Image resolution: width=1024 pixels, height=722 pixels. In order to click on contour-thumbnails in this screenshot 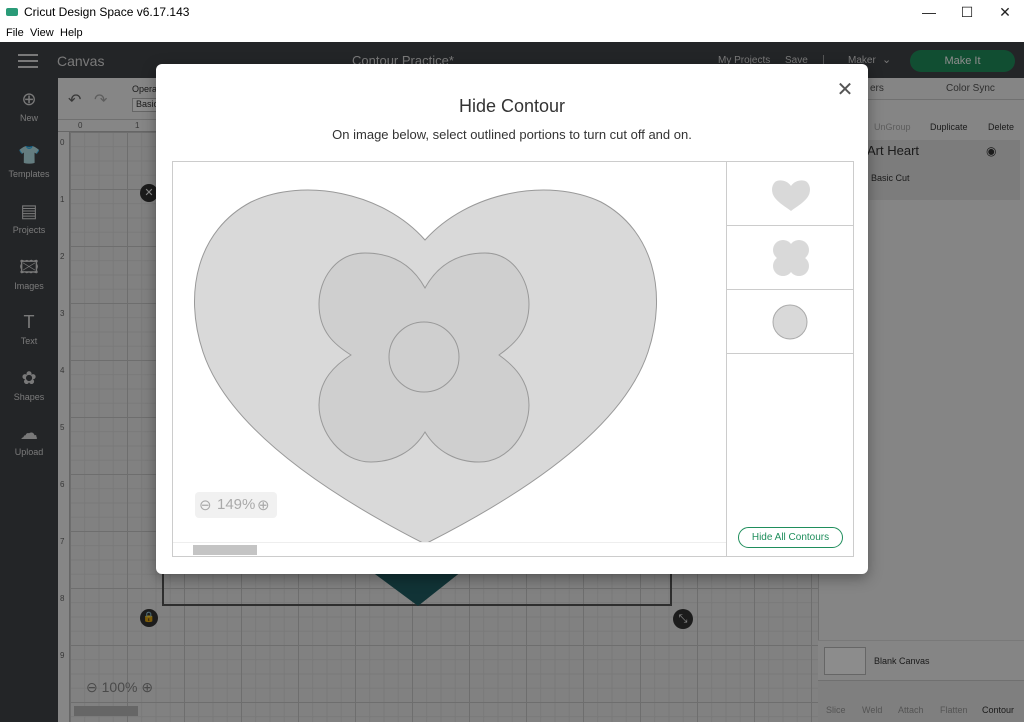, I will do `click(790, 359)`.